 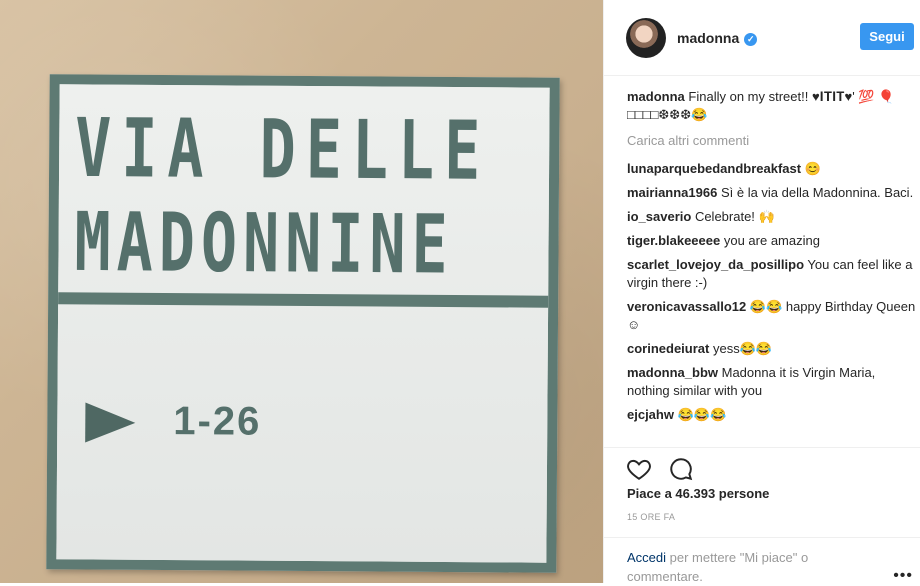 I want to click on comment-username: mairianna1966, so click(x=672, y=192).